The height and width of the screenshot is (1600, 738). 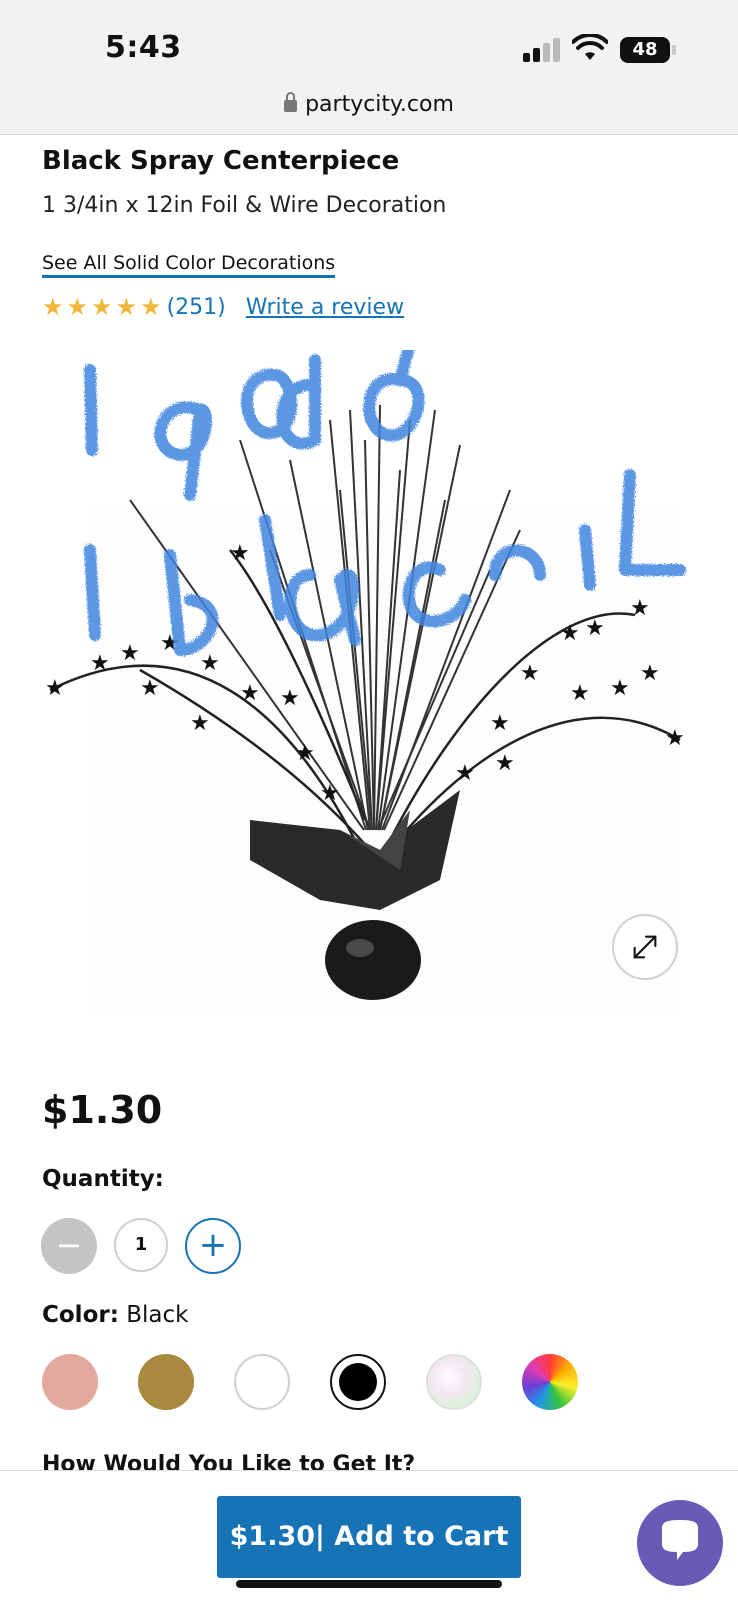 I want to click on swatch-black-fill, so click(x=358, y=1382).